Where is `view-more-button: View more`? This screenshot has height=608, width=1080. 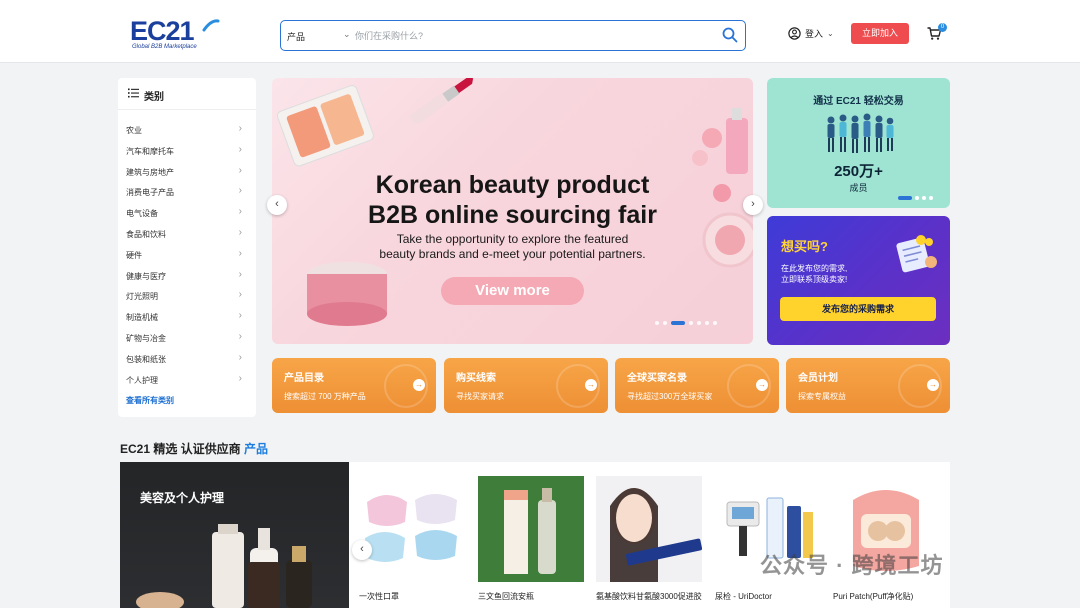 view-more-button: View more is located at coordinates (512, 291).